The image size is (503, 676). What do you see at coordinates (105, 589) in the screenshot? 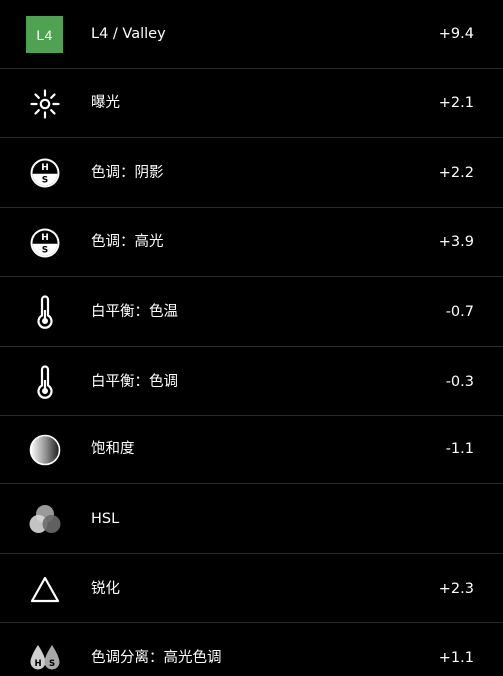
I see `row-label: 锐化` at bounding box center [105, 589].